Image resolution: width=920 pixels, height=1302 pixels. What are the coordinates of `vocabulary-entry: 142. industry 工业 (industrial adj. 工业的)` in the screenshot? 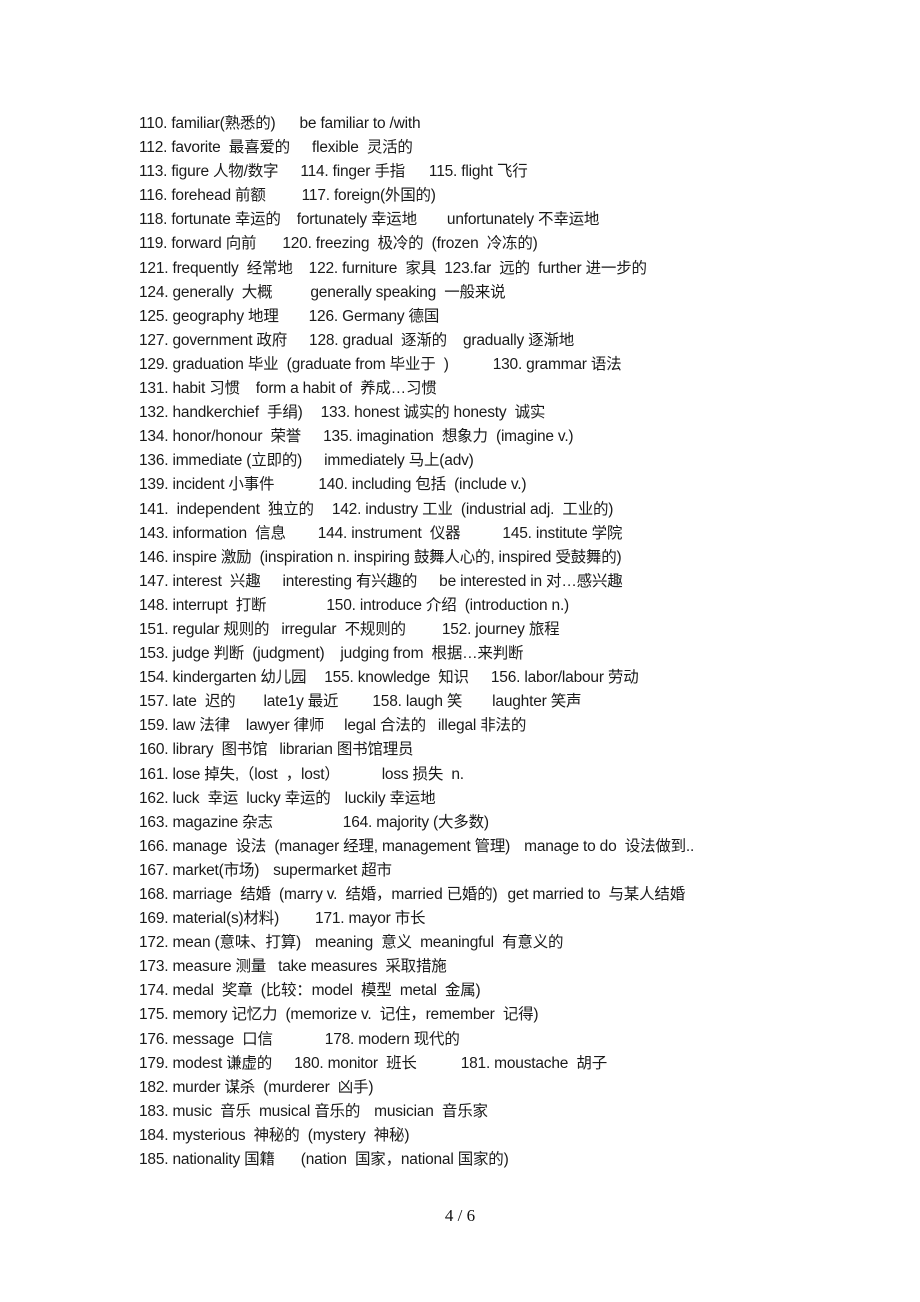 It's located at (472, 509).